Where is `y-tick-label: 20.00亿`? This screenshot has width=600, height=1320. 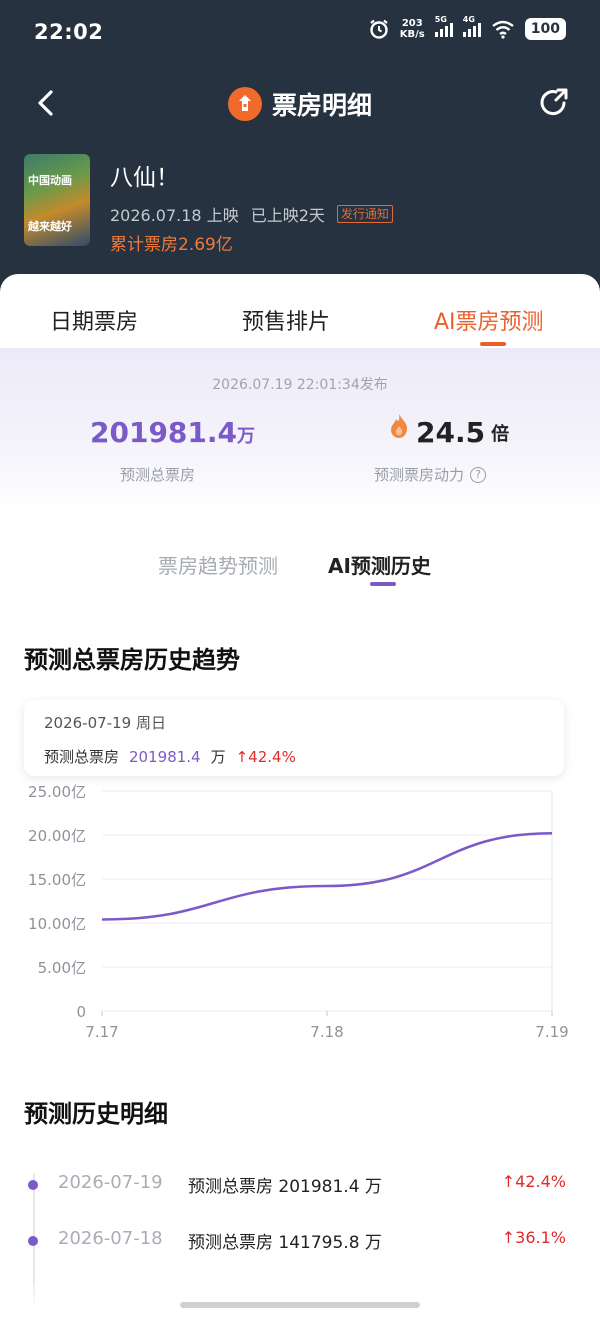
y-tick-label: 20.00亿 is located at coordinates (57, 836).